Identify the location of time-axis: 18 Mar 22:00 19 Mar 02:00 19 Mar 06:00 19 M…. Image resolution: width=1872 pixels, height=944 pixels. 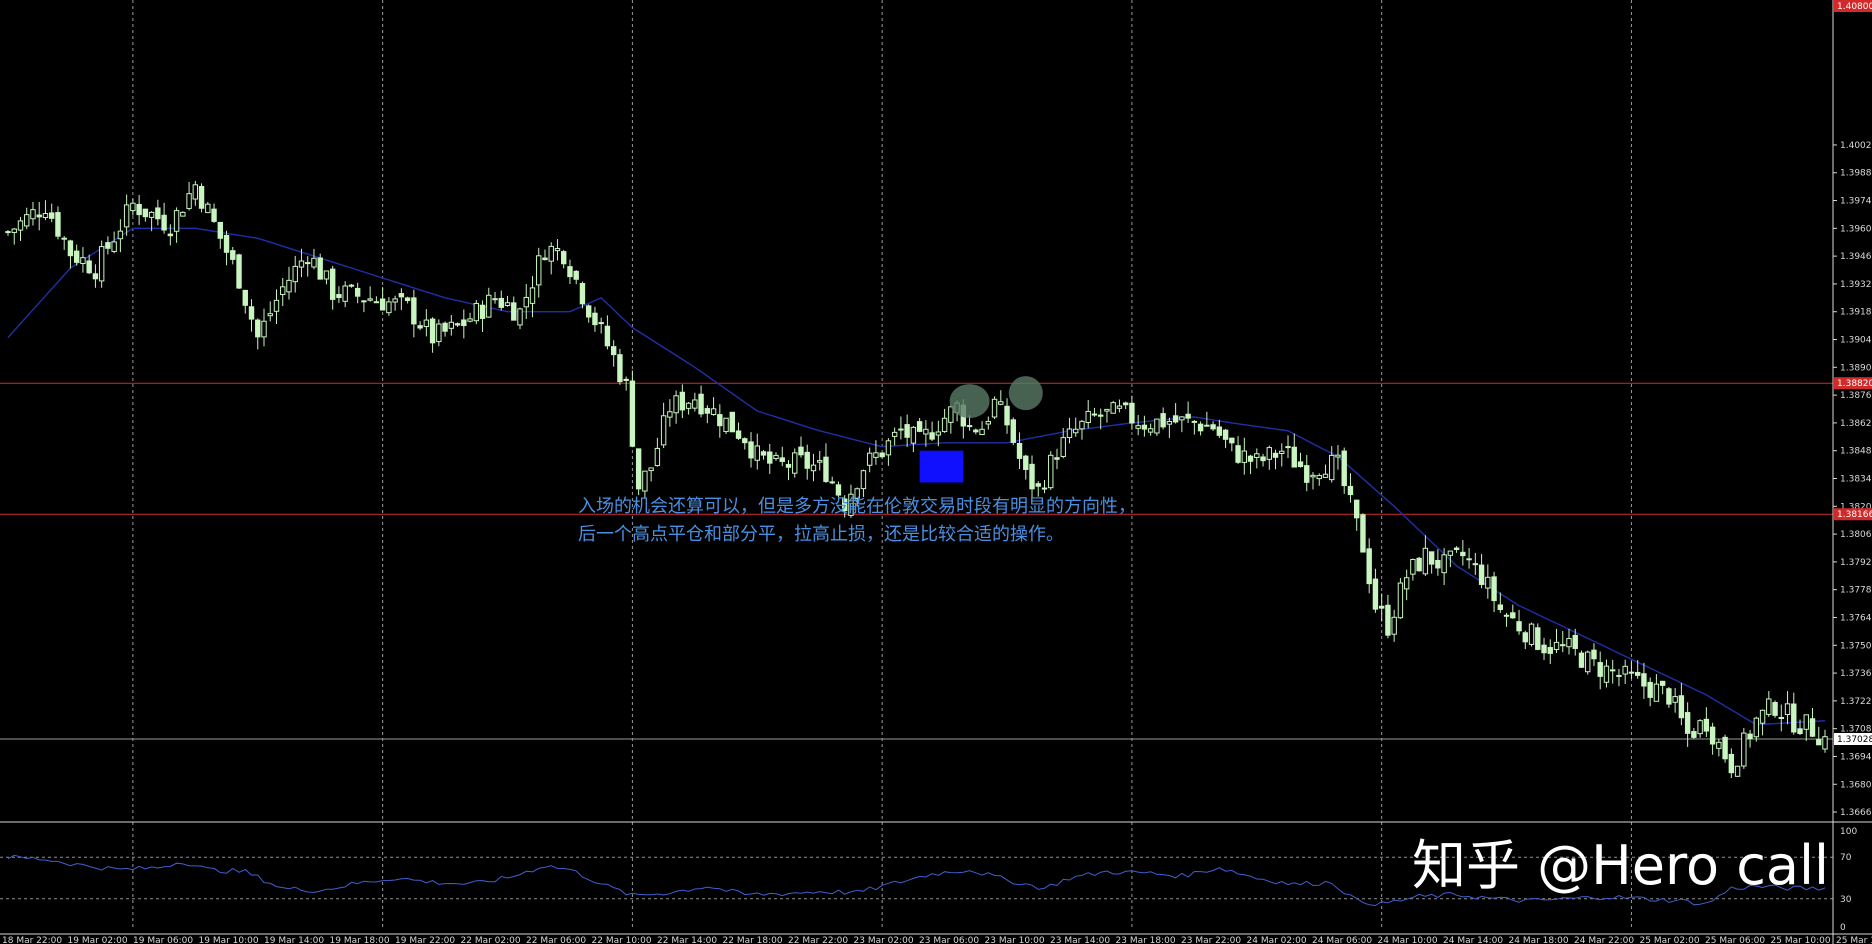
(937, 940).